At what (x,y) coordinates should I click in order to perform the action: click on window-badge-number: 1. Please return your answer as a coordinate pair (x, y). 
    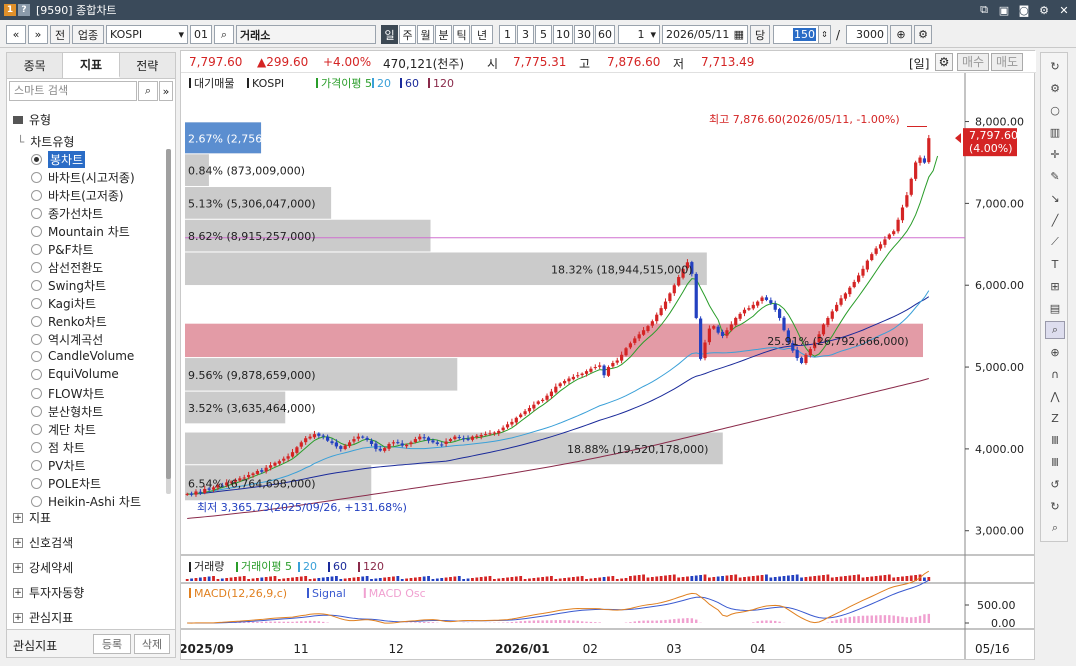
    Looking at the image, I should click on (10, 10).